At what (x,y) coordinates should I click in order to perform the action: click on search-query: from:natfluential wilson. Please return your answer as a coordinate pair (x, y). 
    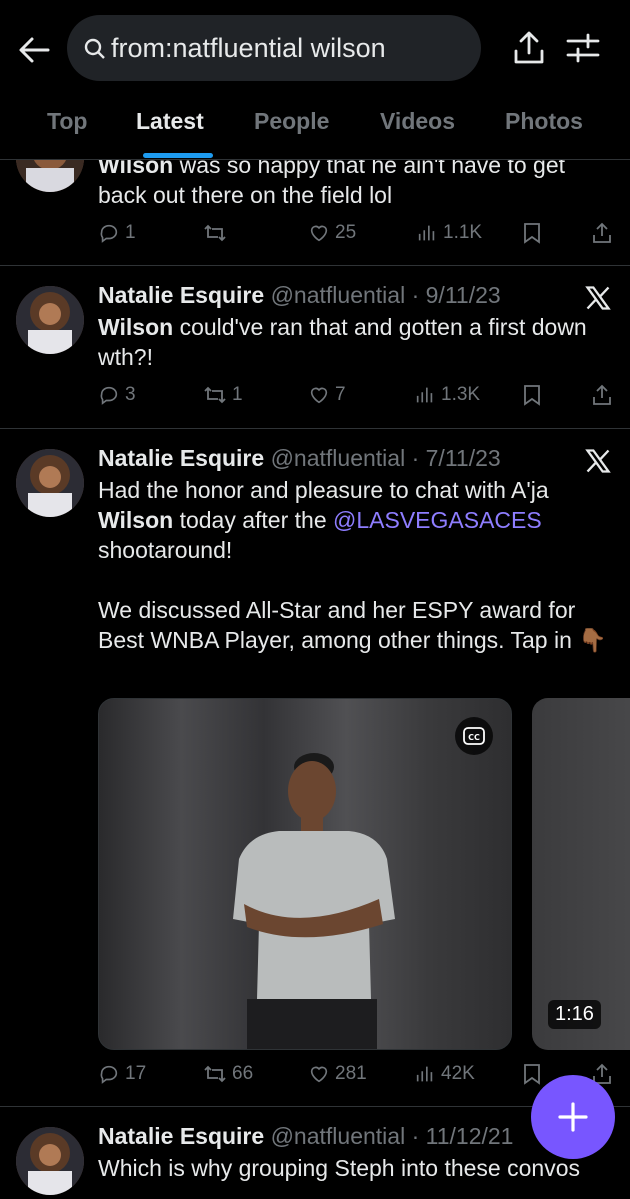
    Looking at the image, I should click on (248, 47).